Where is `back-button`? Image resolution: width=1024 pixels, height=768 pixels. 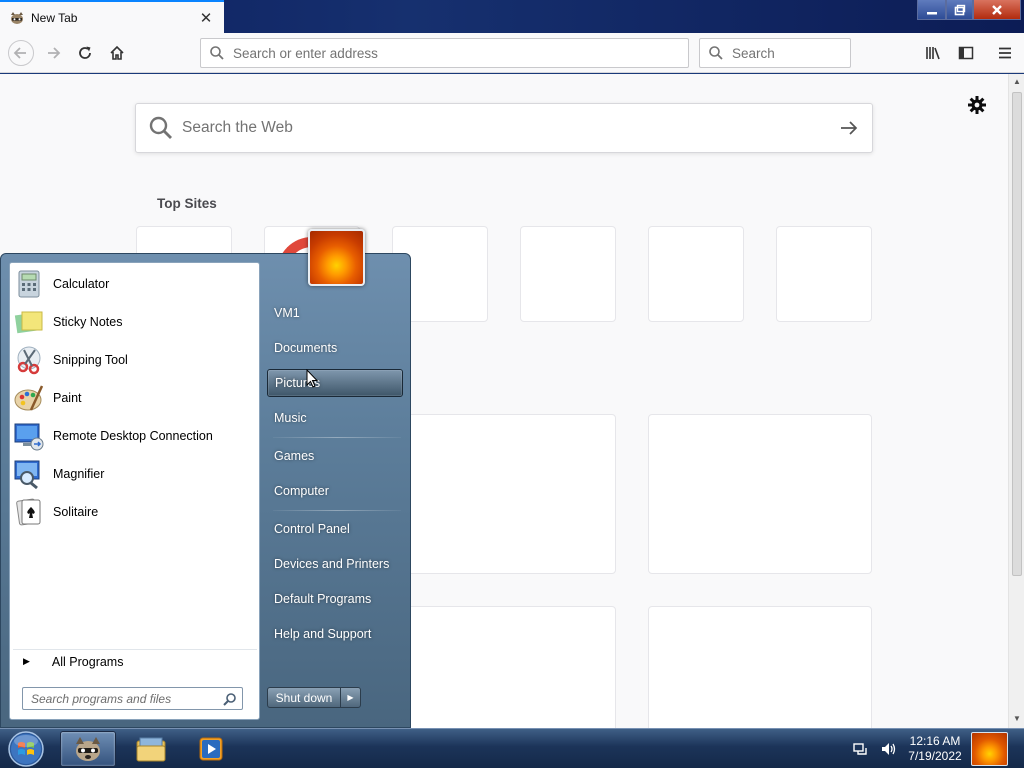 back-button is located at coordinates (21, 53).